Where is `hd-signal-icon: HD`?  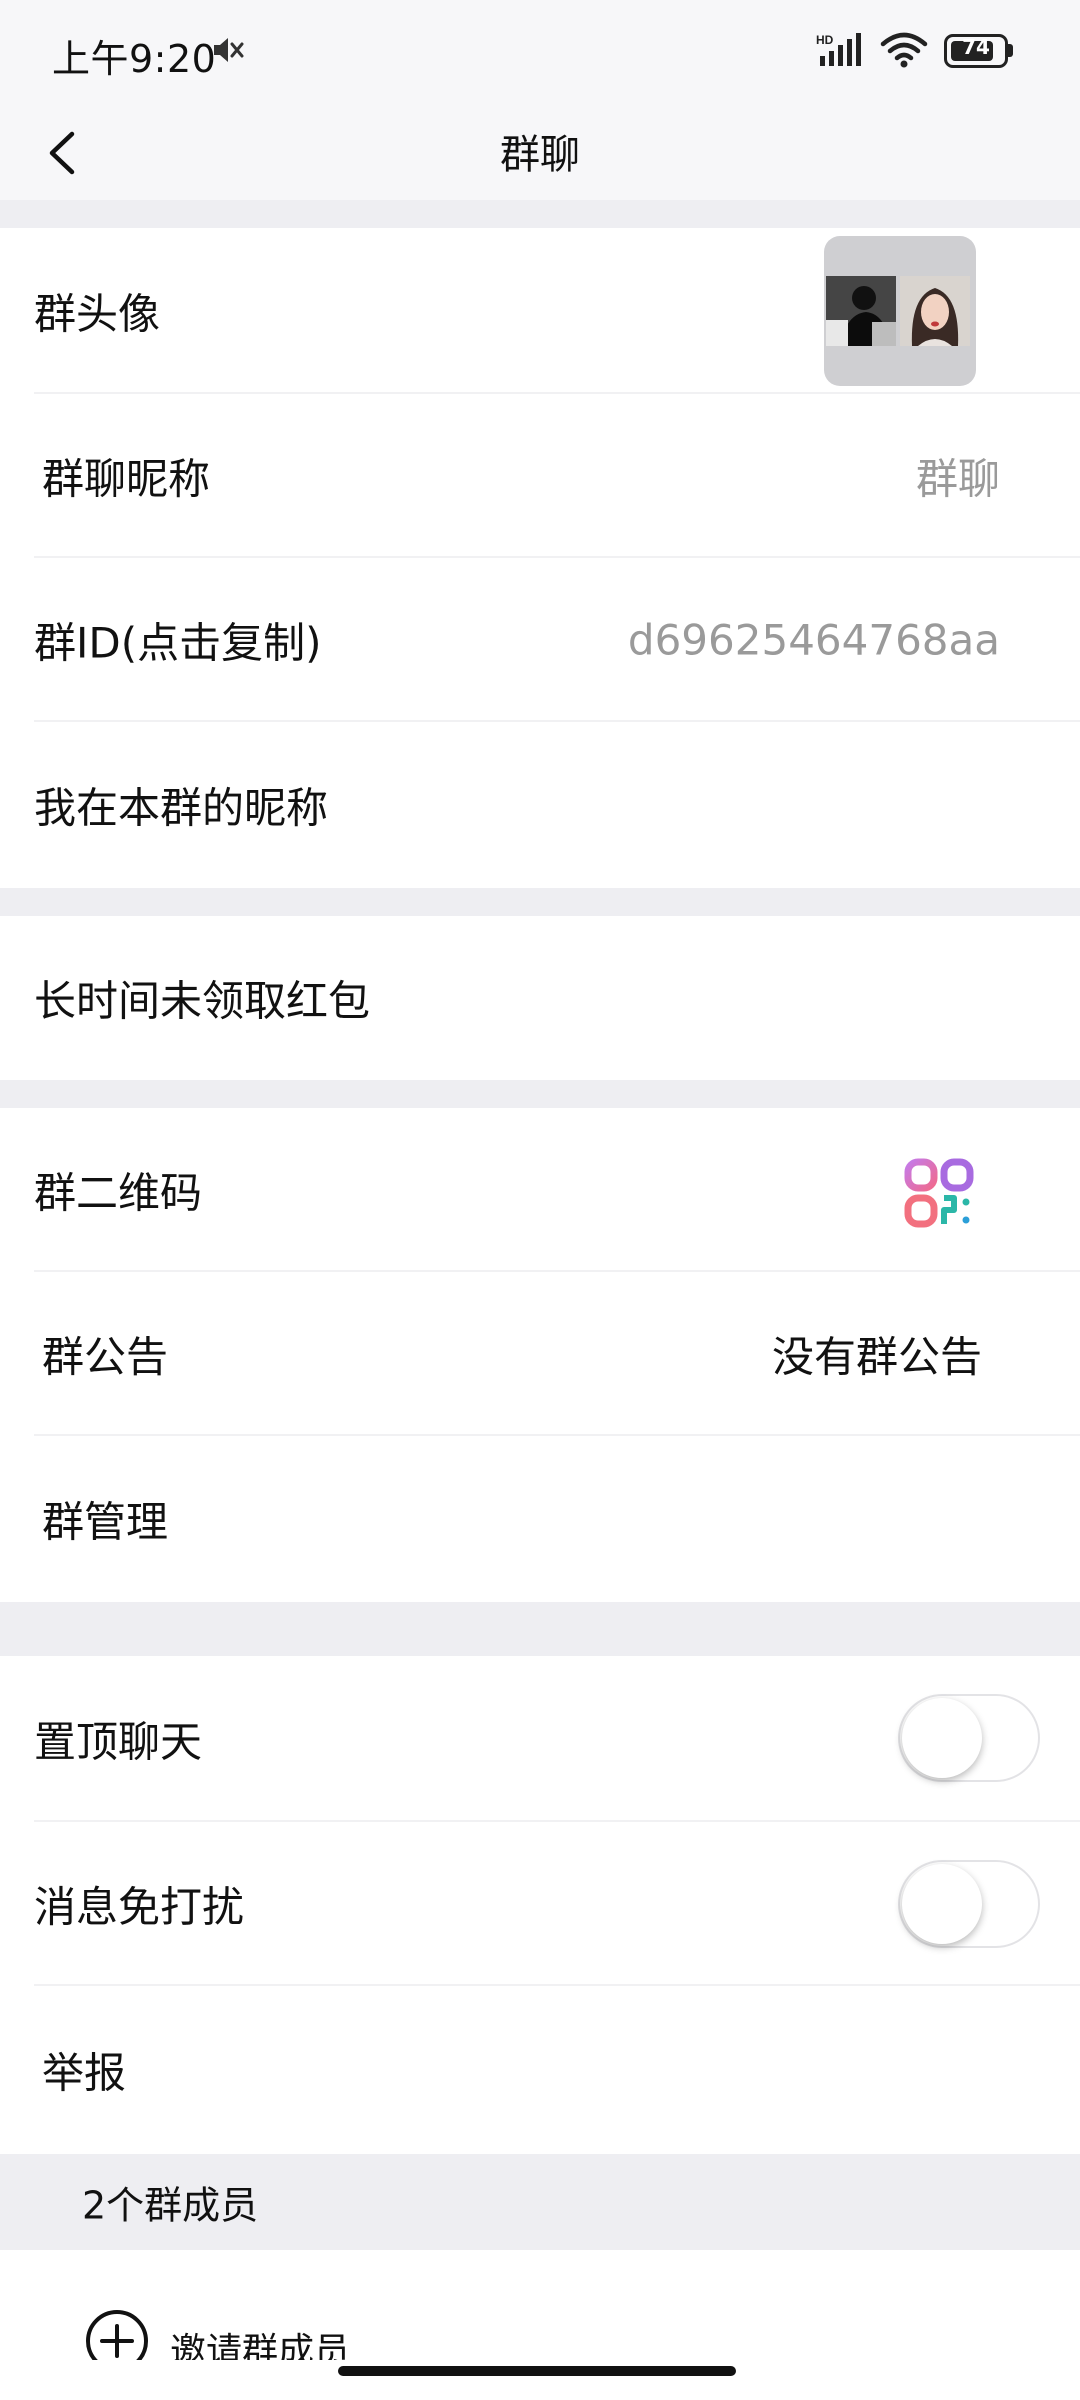
hd-signal-icon: HD is located at coordinates (838, 49).